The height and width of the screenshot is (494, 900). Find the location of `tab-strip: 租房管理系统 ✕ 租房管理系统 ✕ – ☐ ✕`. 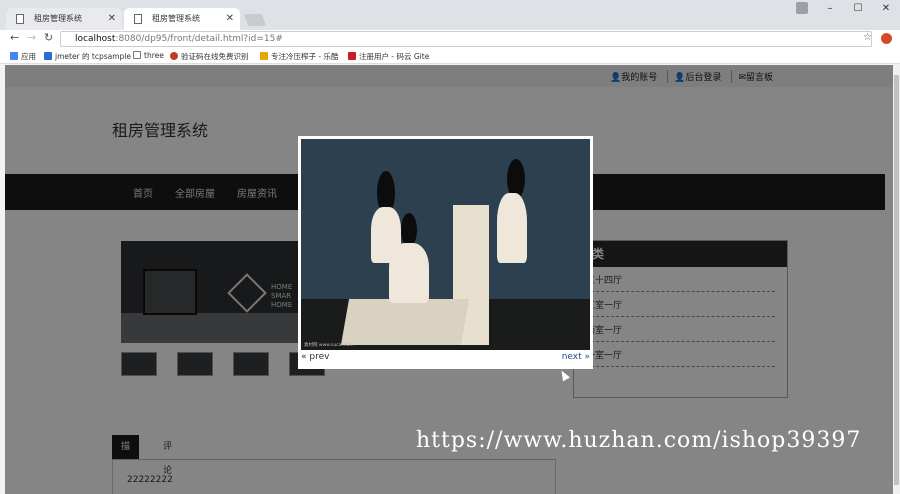

tab-strip: 租房管理系统 ✕ 租房管理系统 ✕ – ☐ ✕ is located at coordinates (450, 15).